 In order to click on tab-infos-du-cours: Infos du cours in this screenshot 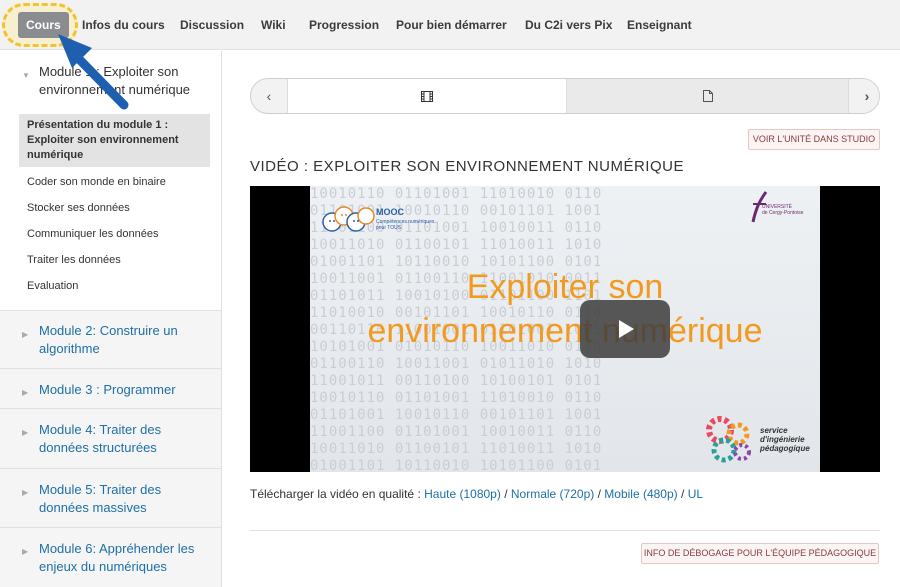, I will do `click(123, 25)`.